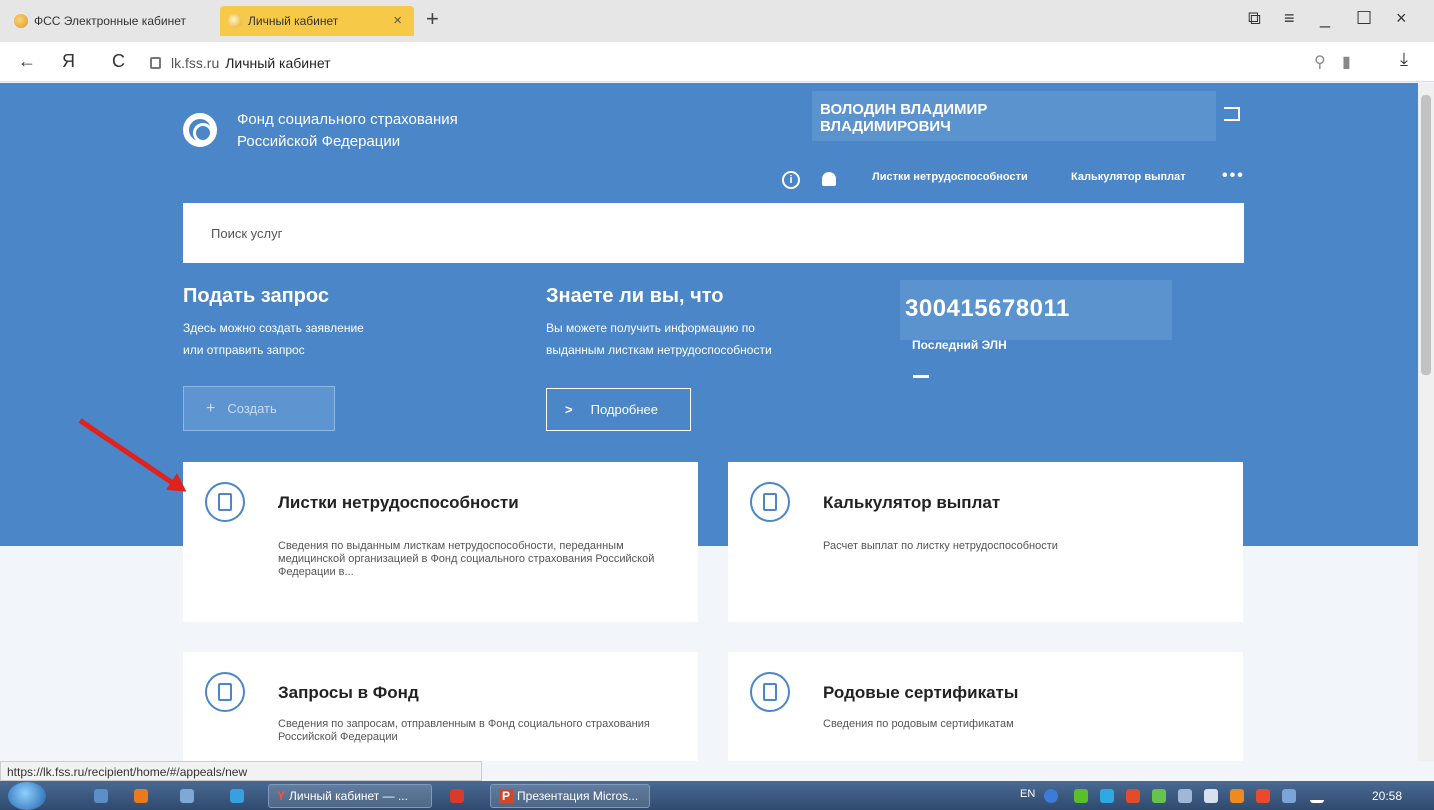  Describe the element at coordinates (635, 296) in the screenshot. I see `didyouknow-title: Знаете ли вы, что` at that location.